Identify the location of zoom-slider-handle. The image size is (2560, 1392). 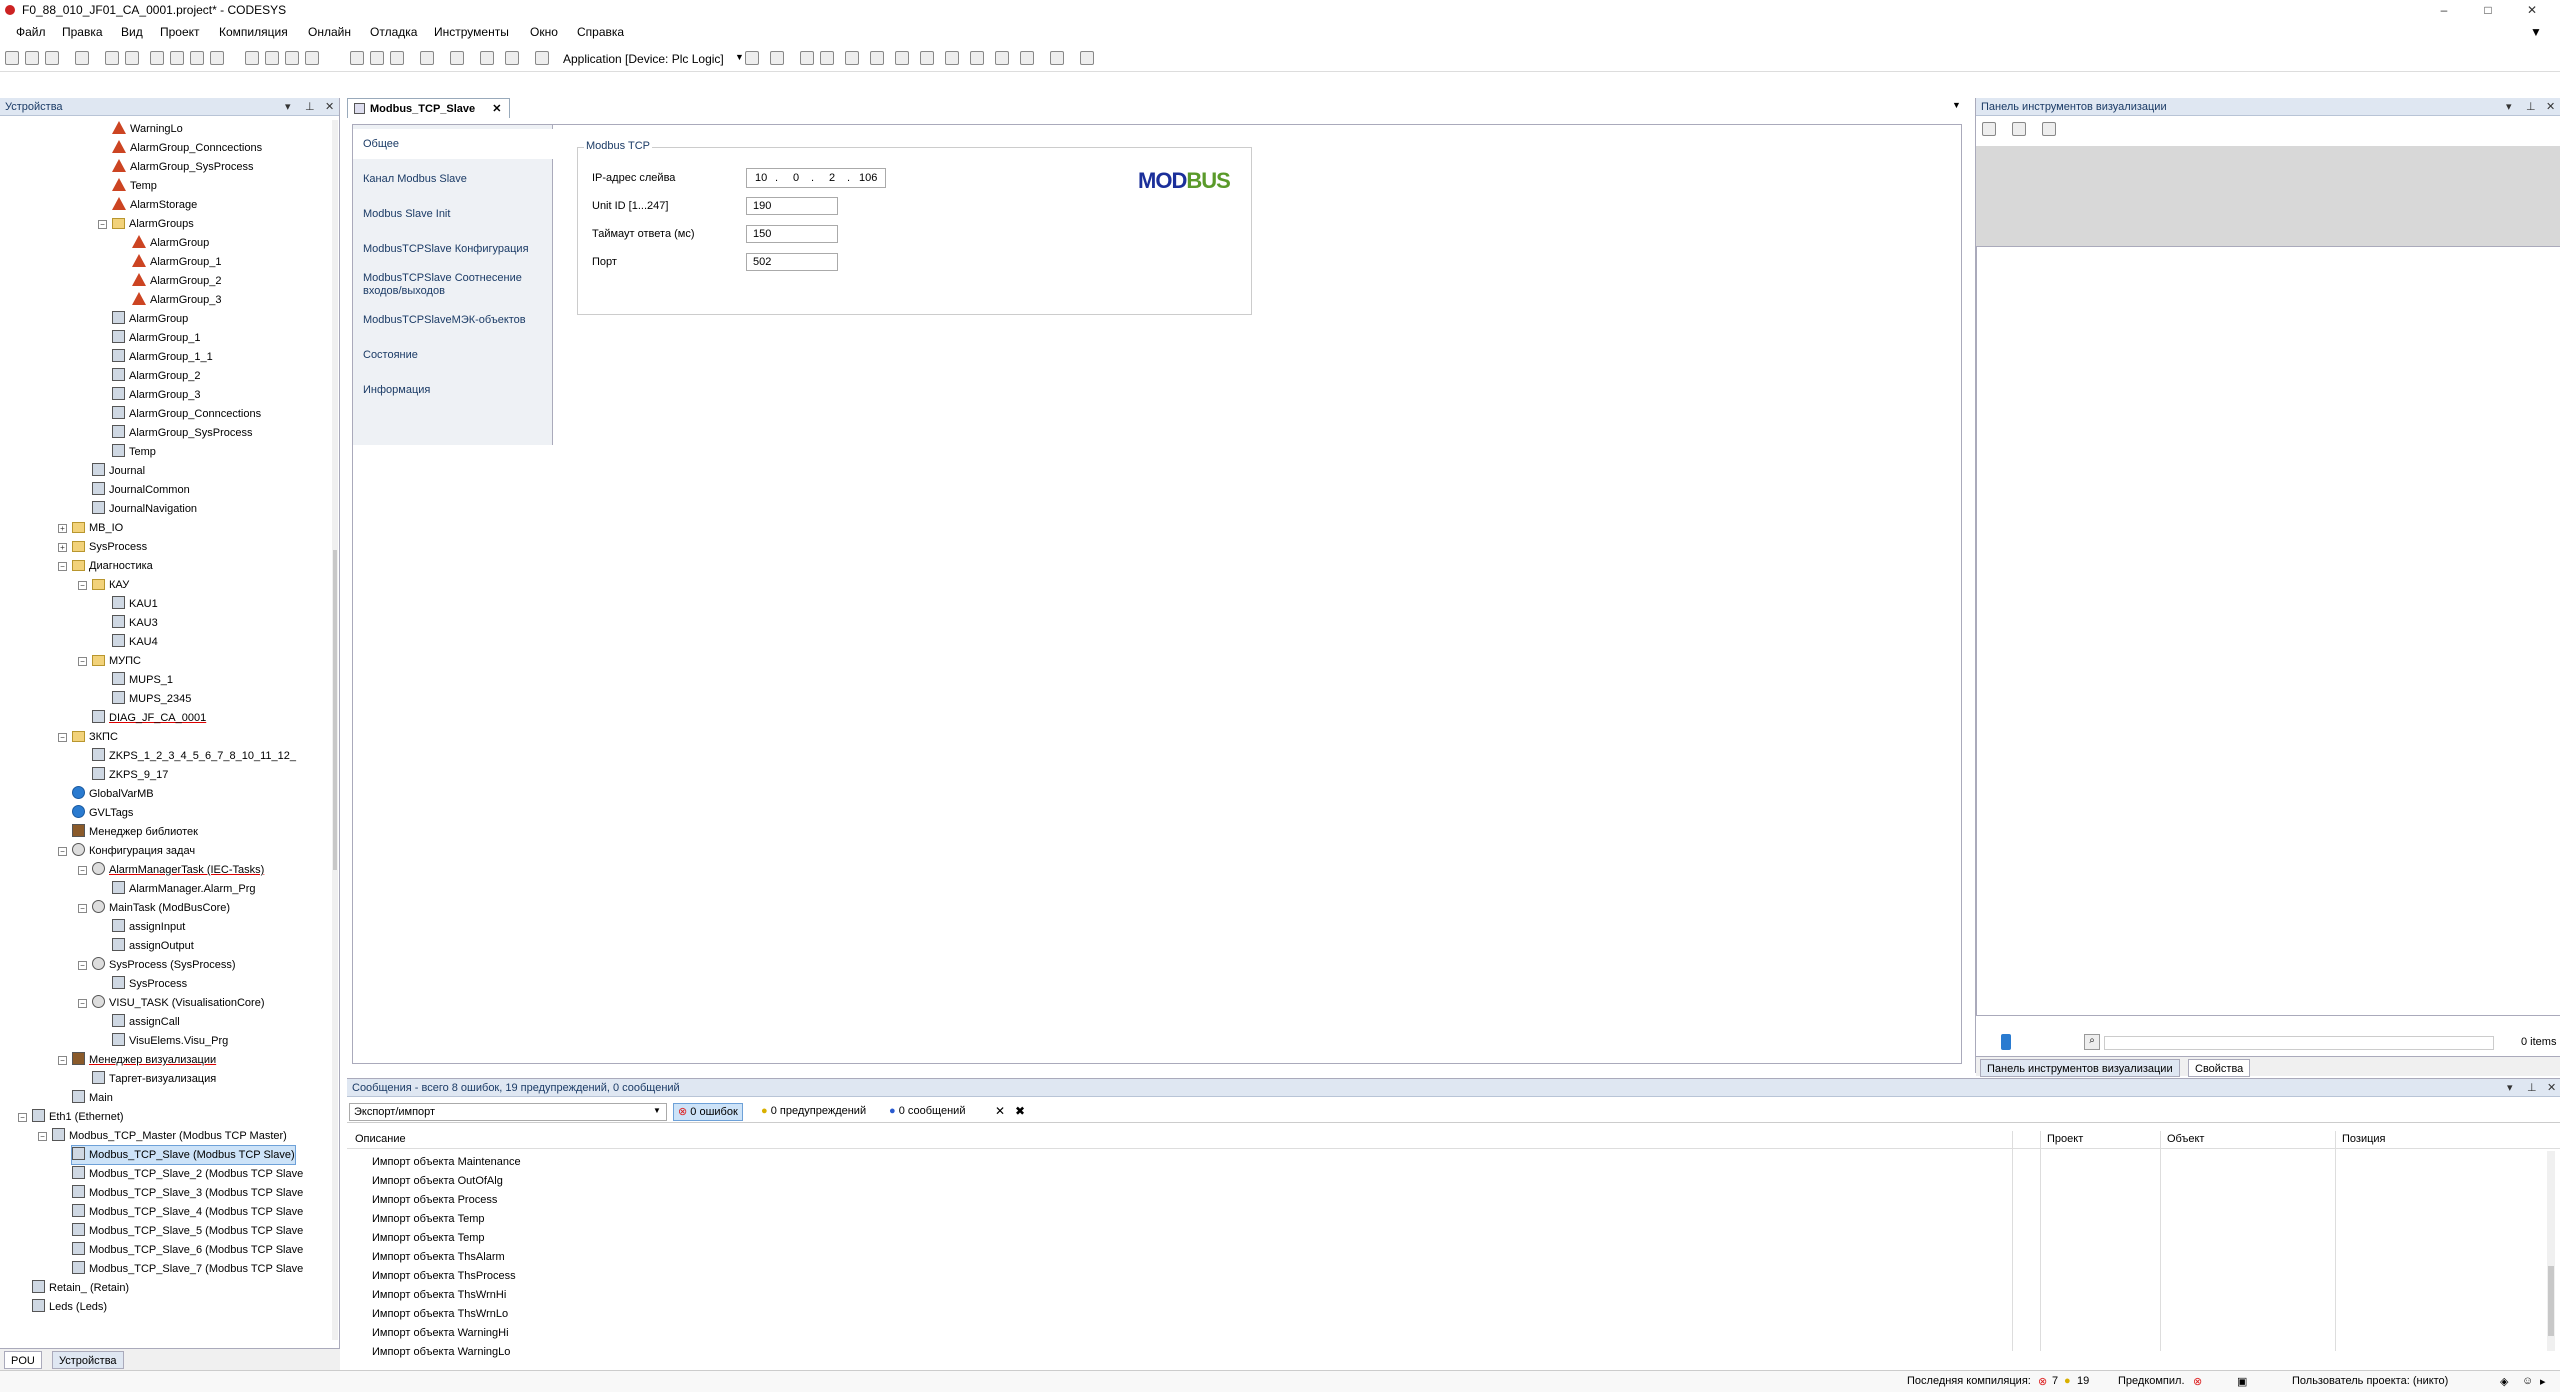
(2006, 1042).